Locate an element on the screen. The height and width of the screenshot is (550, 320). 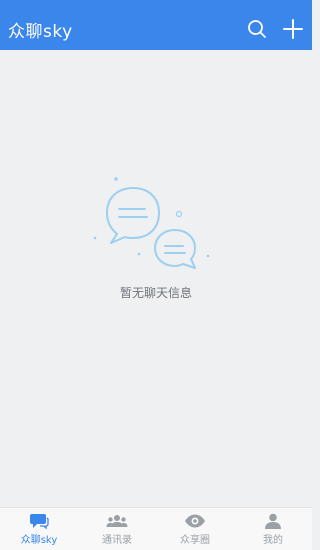
tab-moments: 众享圈 is located at coordinates (195, 529).